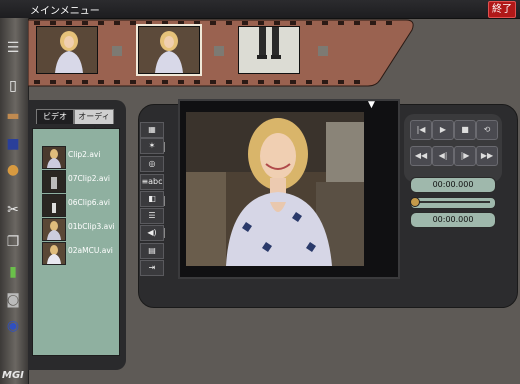 This screenshot has width=520, height=384. Describe the element at coordinates (421, 156) in the screenshot. I see `rewind-button: ◀◀` at that location.